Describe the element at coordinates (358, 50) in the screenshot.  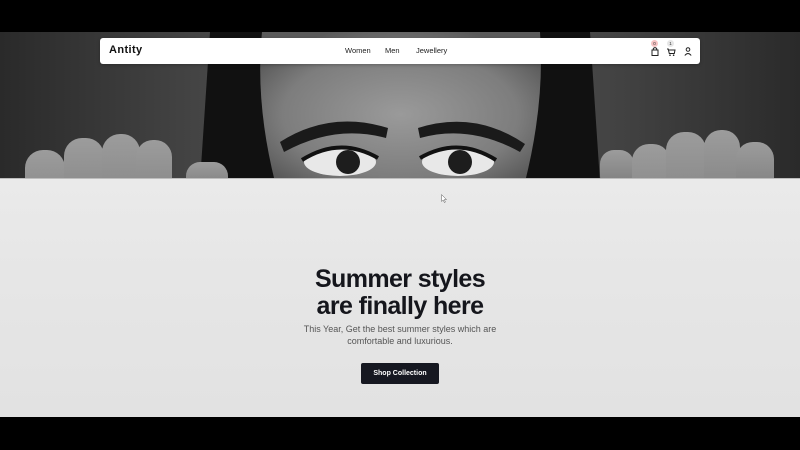
I see `nav-link-women: Women` at that location.